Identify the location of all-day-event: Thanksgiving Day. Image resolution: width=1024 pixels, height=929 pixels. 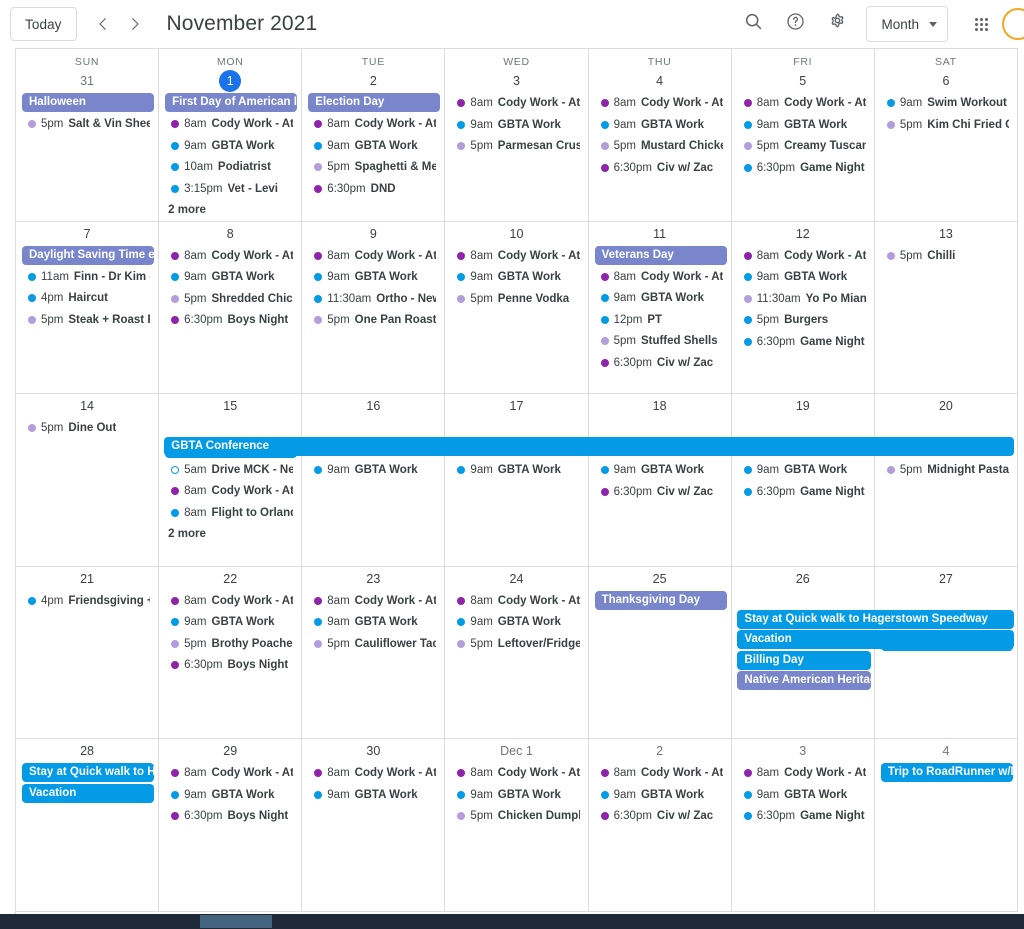
(660, 600).